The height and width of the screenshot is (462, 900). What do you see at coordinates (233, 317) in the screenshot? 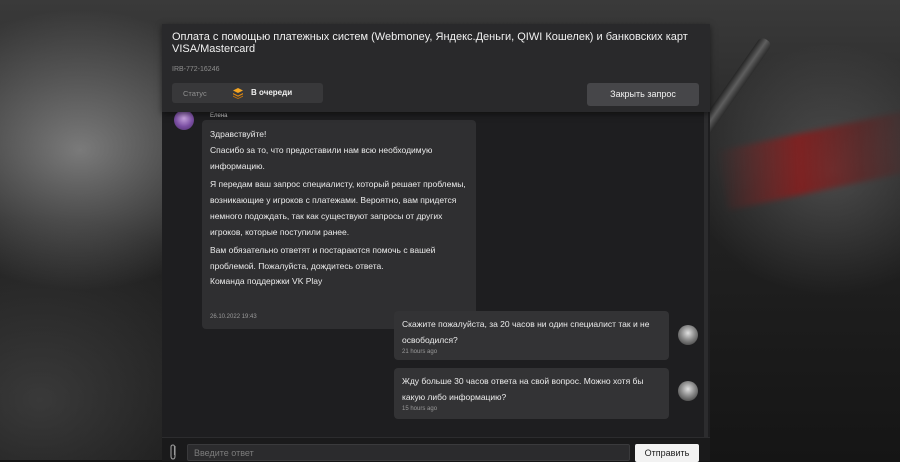
I see `message-time: 26.10.2022 19:43` at bounding box center [233, 317].